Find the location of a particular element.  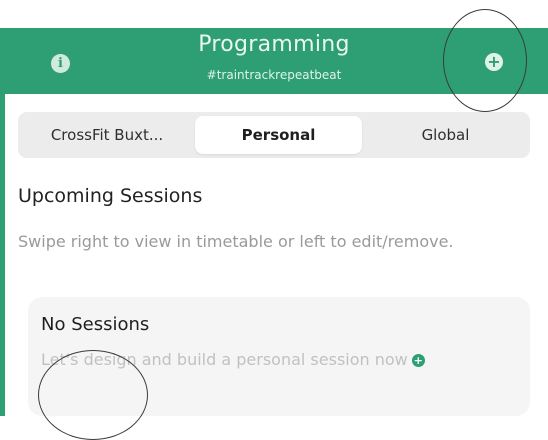

highlight-circle-annotation-bottom is located at coordinates (93, 395).